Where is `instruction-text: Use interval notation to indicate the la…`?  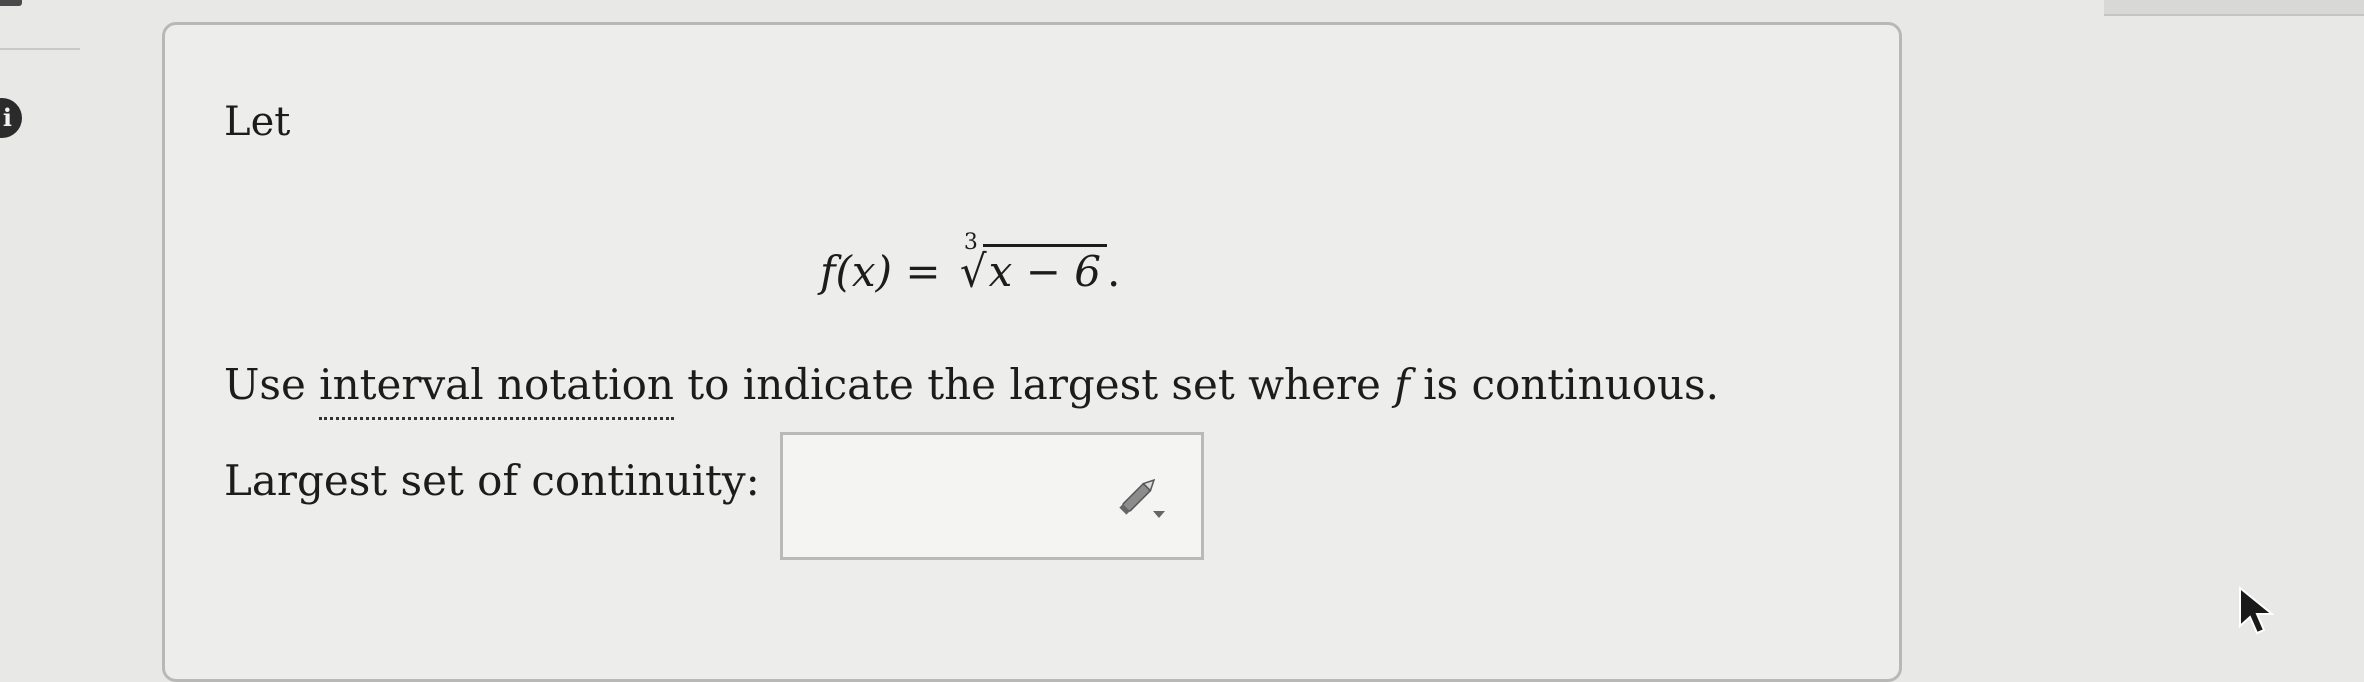
instruction-text: Use interval notation to indicate the la… is located at coordinates (971, 390).